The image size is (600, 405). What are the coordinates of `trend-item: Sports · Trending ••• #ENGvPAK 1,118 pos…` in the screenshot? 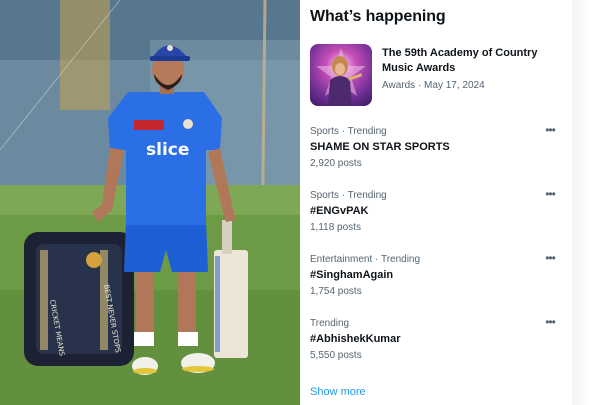 It's located at (435, 217).